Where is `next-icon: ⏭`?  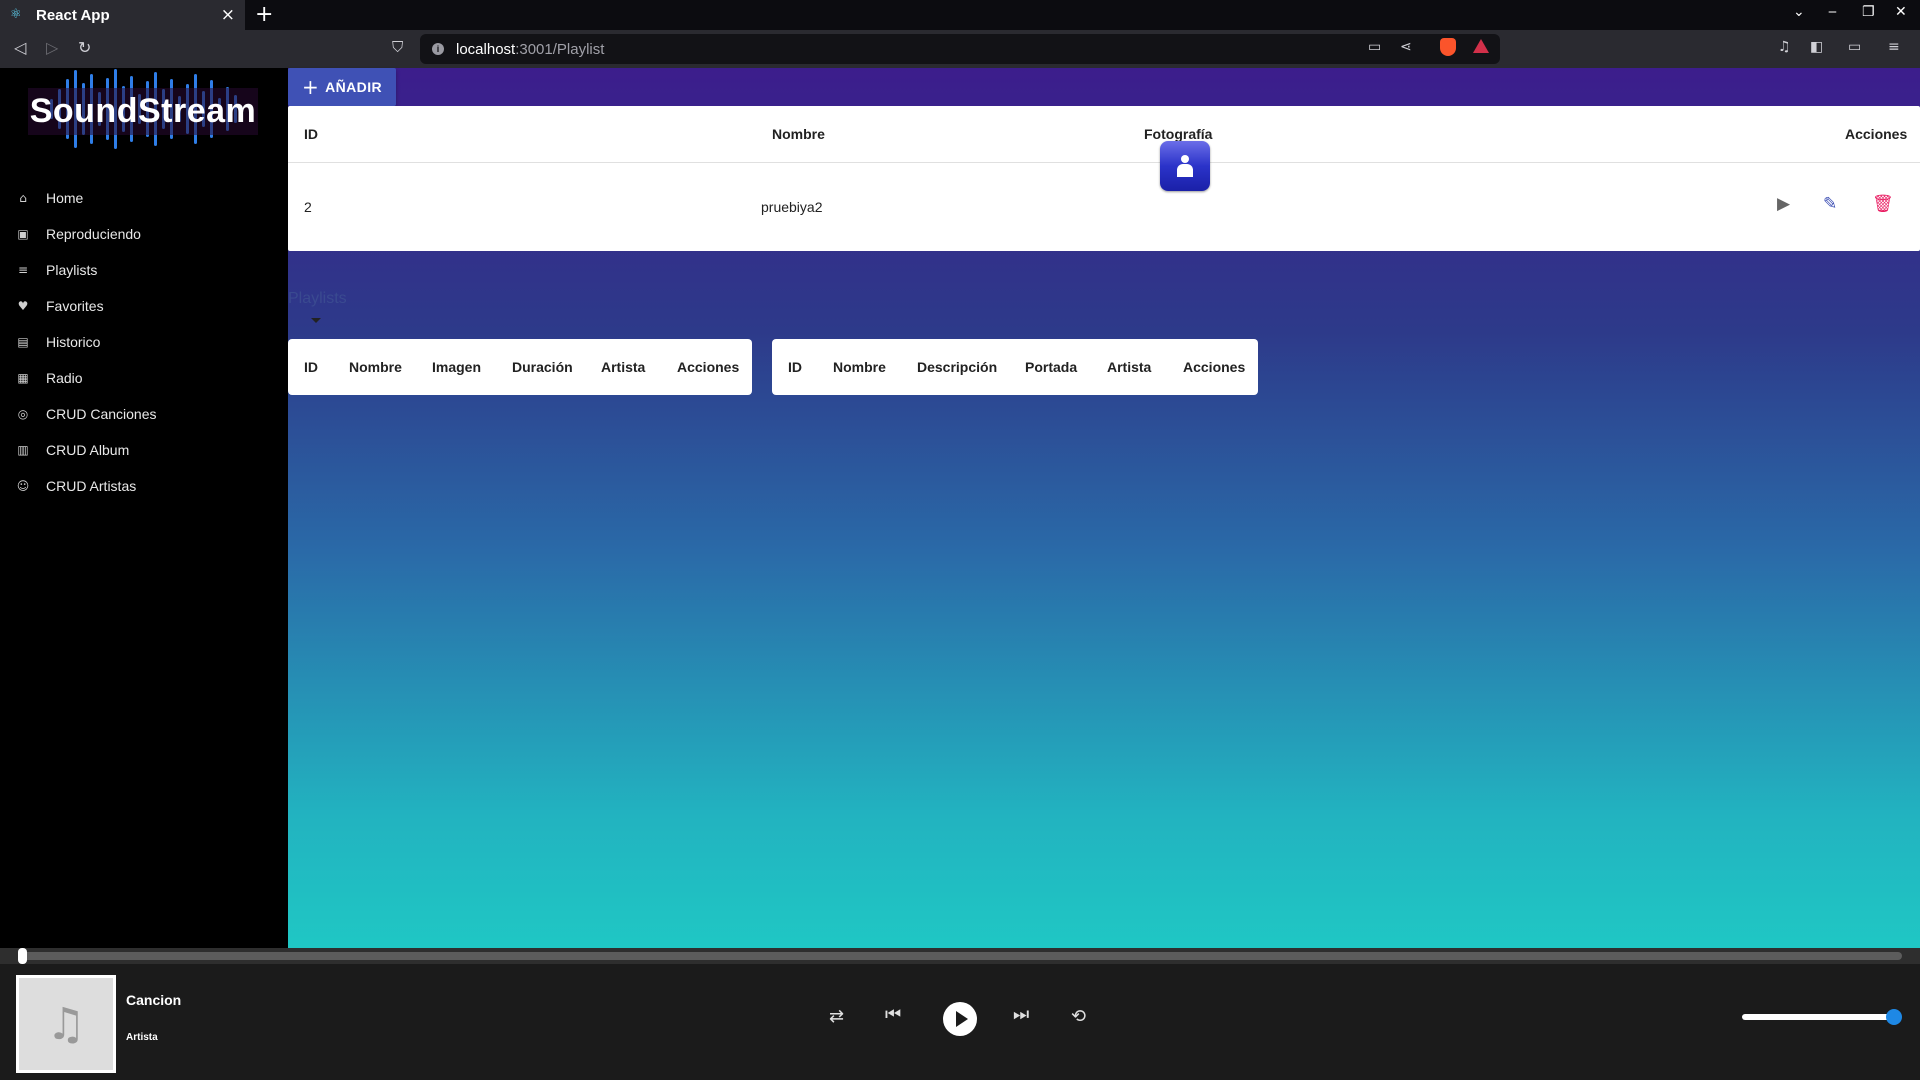
next-icon: ⏭ is located at coordinates (1021, 1014).